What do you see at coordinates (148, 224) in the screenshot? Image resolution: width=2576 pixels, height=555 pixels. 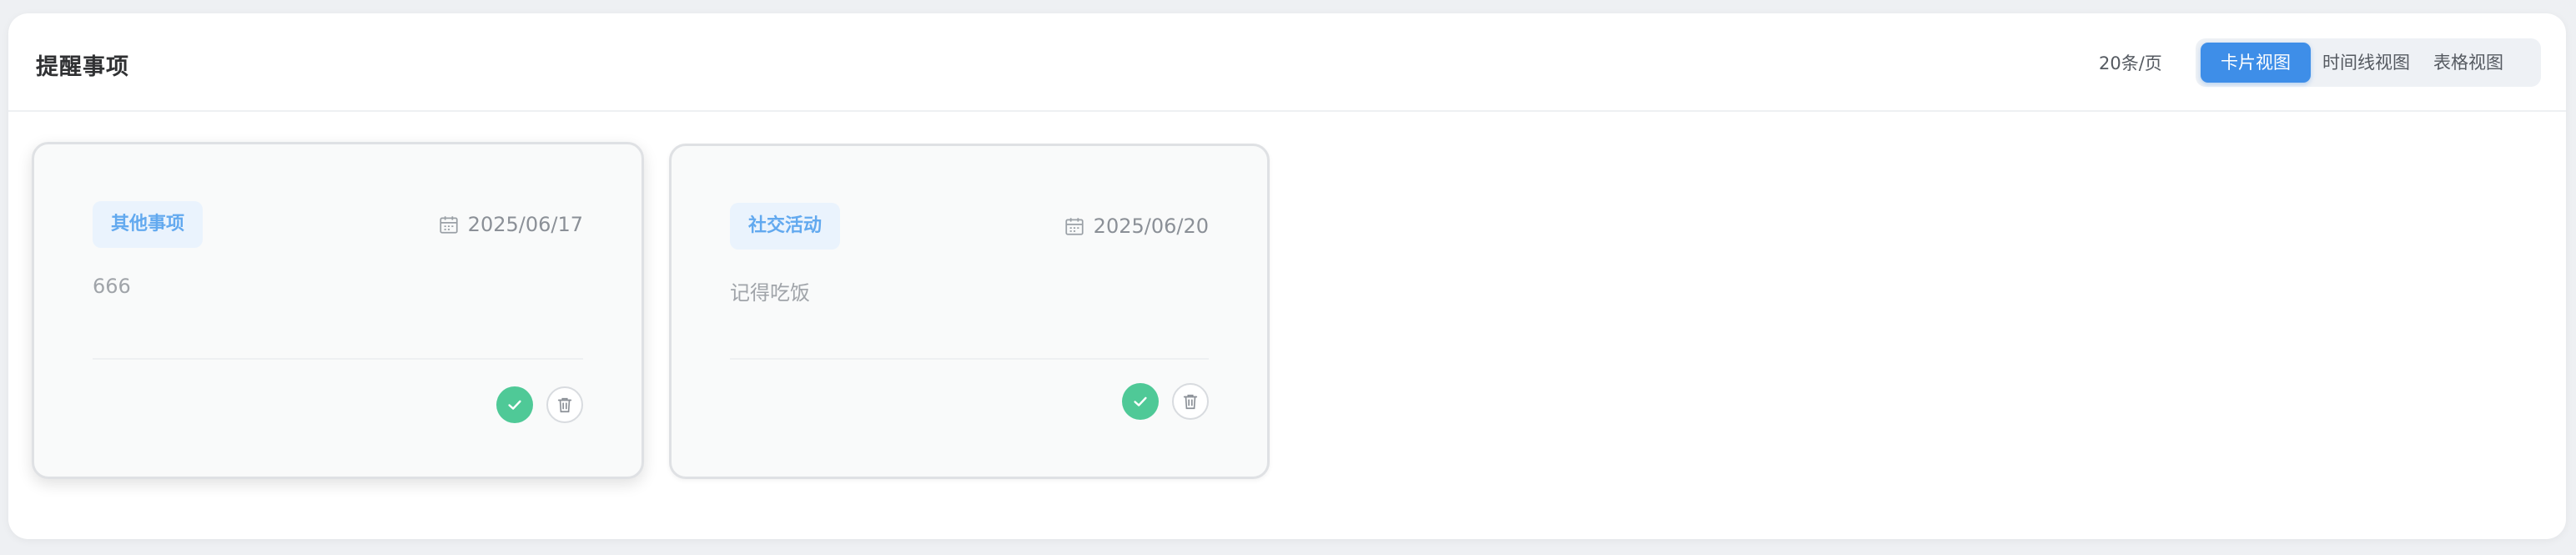 I see `category-tag: 其他事项` at bounding box center [148, 224].